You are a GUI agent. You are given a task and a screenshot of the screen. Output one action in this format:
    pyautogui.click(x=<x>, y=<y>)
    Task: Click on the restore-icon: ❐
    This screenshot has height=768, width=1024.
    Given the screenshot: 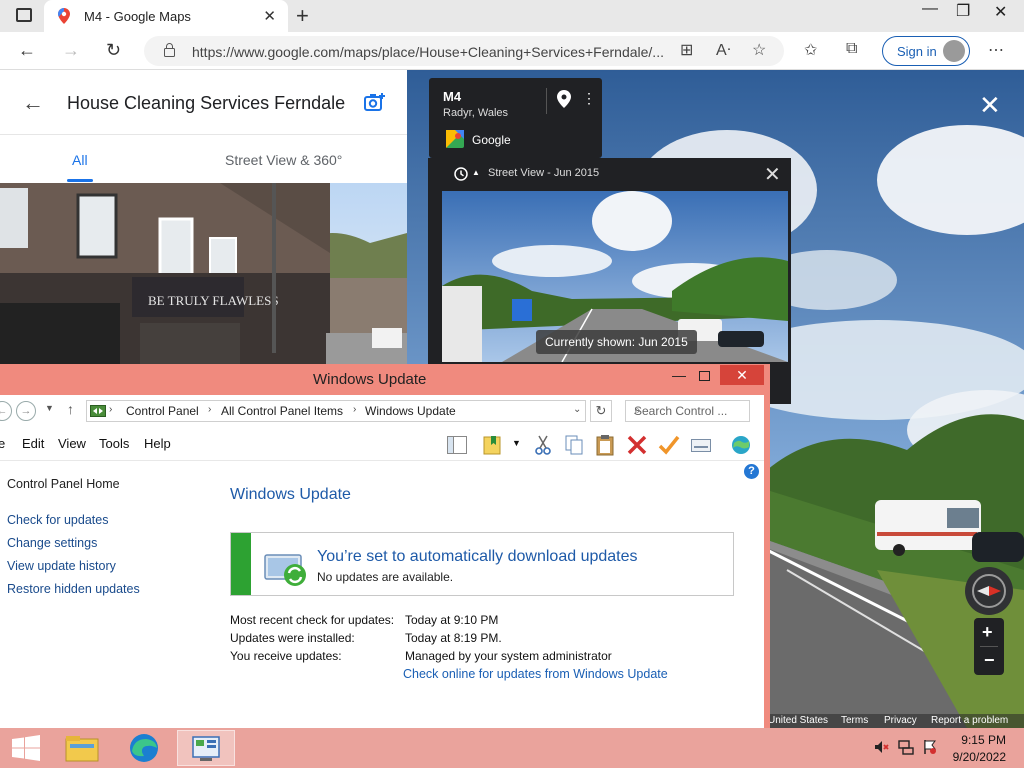 What is the action you would take?
    pyautogui.click(x=963, y=11)
    